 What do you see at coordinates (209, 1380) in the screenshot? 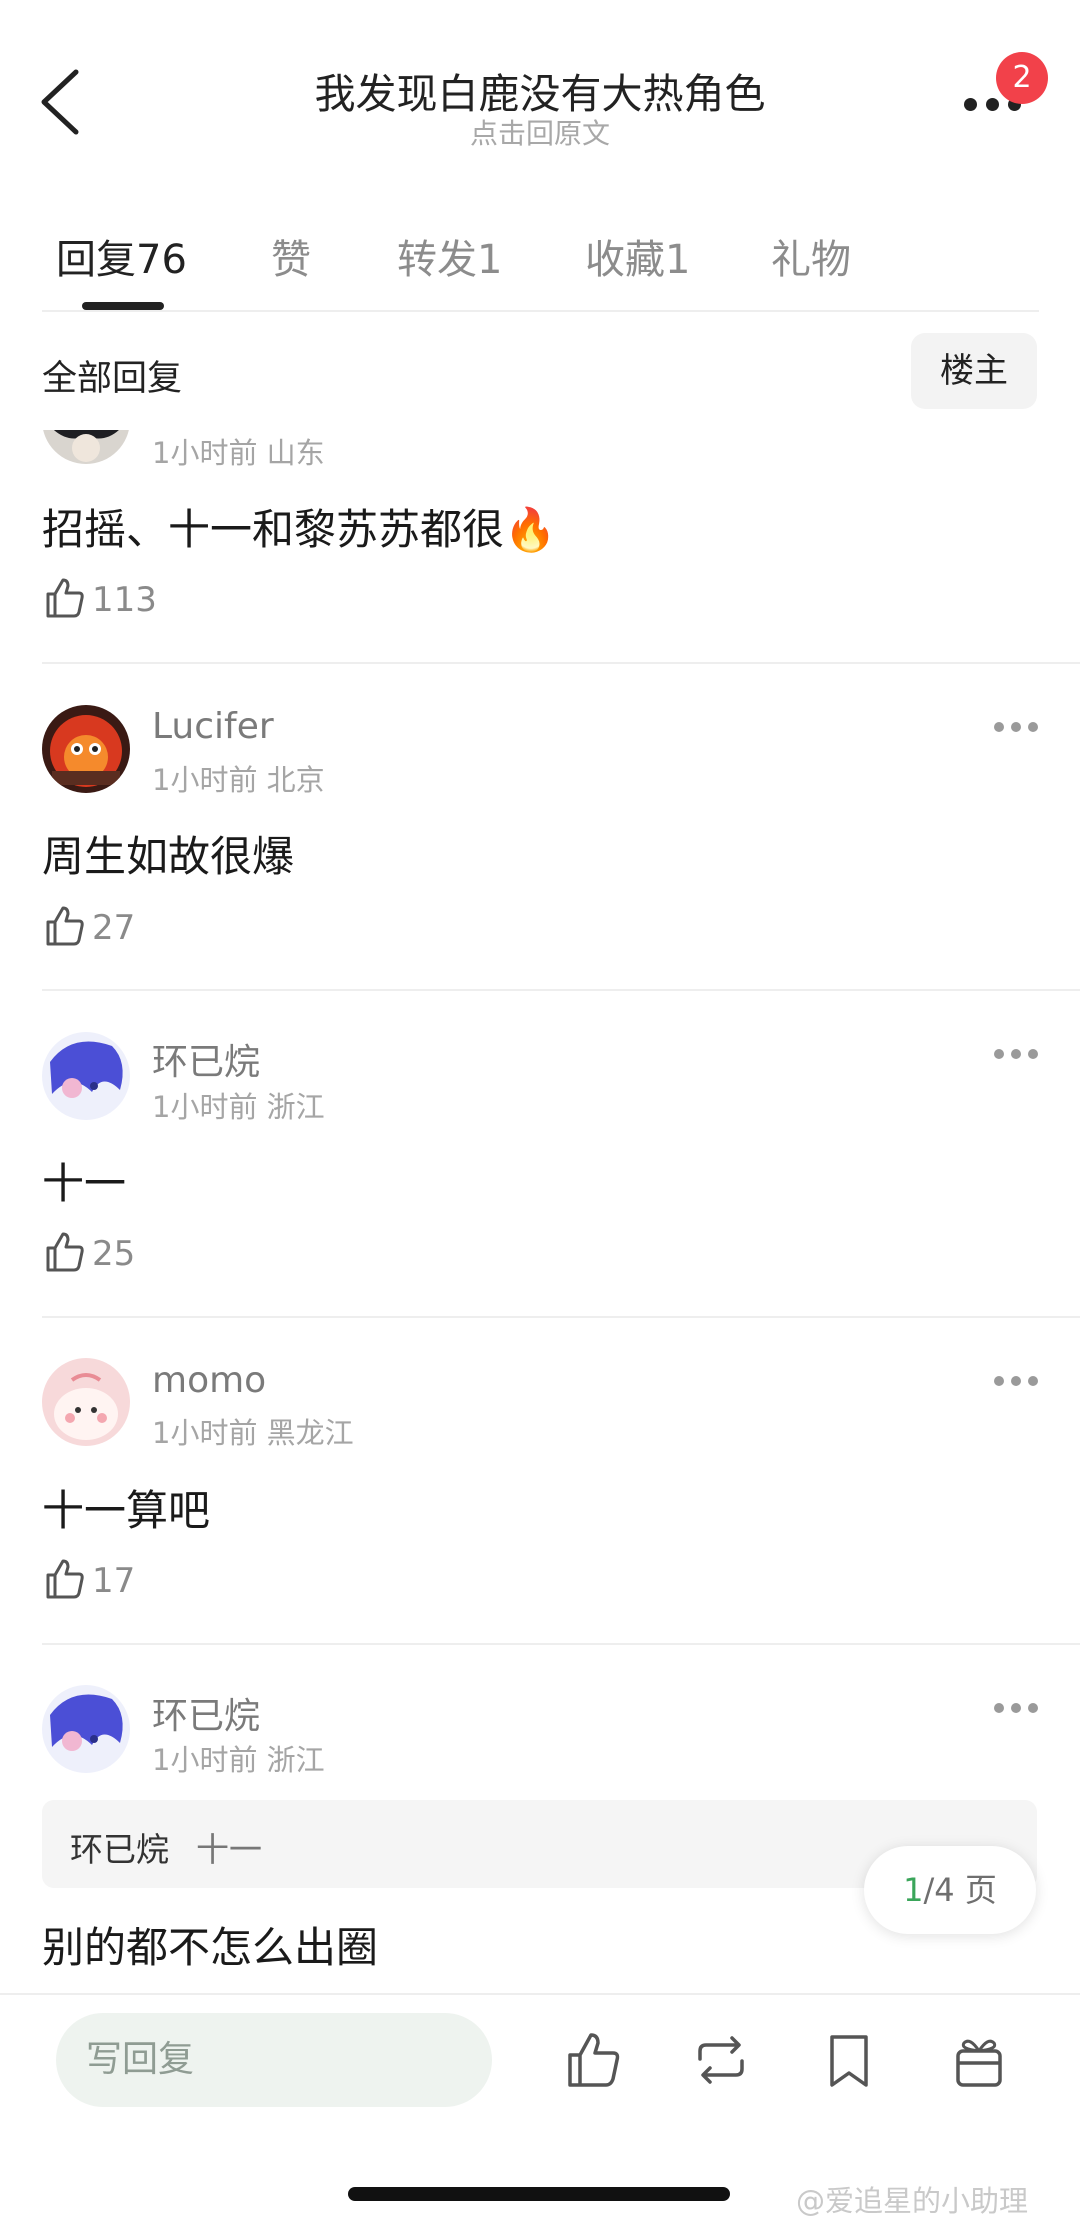
I see `comment-username: momo` at bounding box center [209, 1380].